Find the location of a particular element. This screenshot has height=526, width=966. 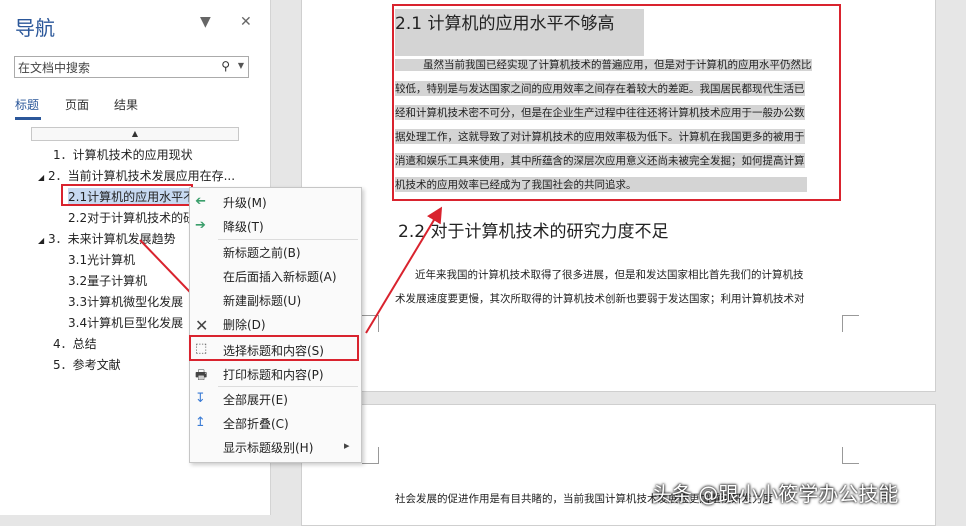

menu-collapse-all: 全部折叠(C) is located at coordinates (256, 423).